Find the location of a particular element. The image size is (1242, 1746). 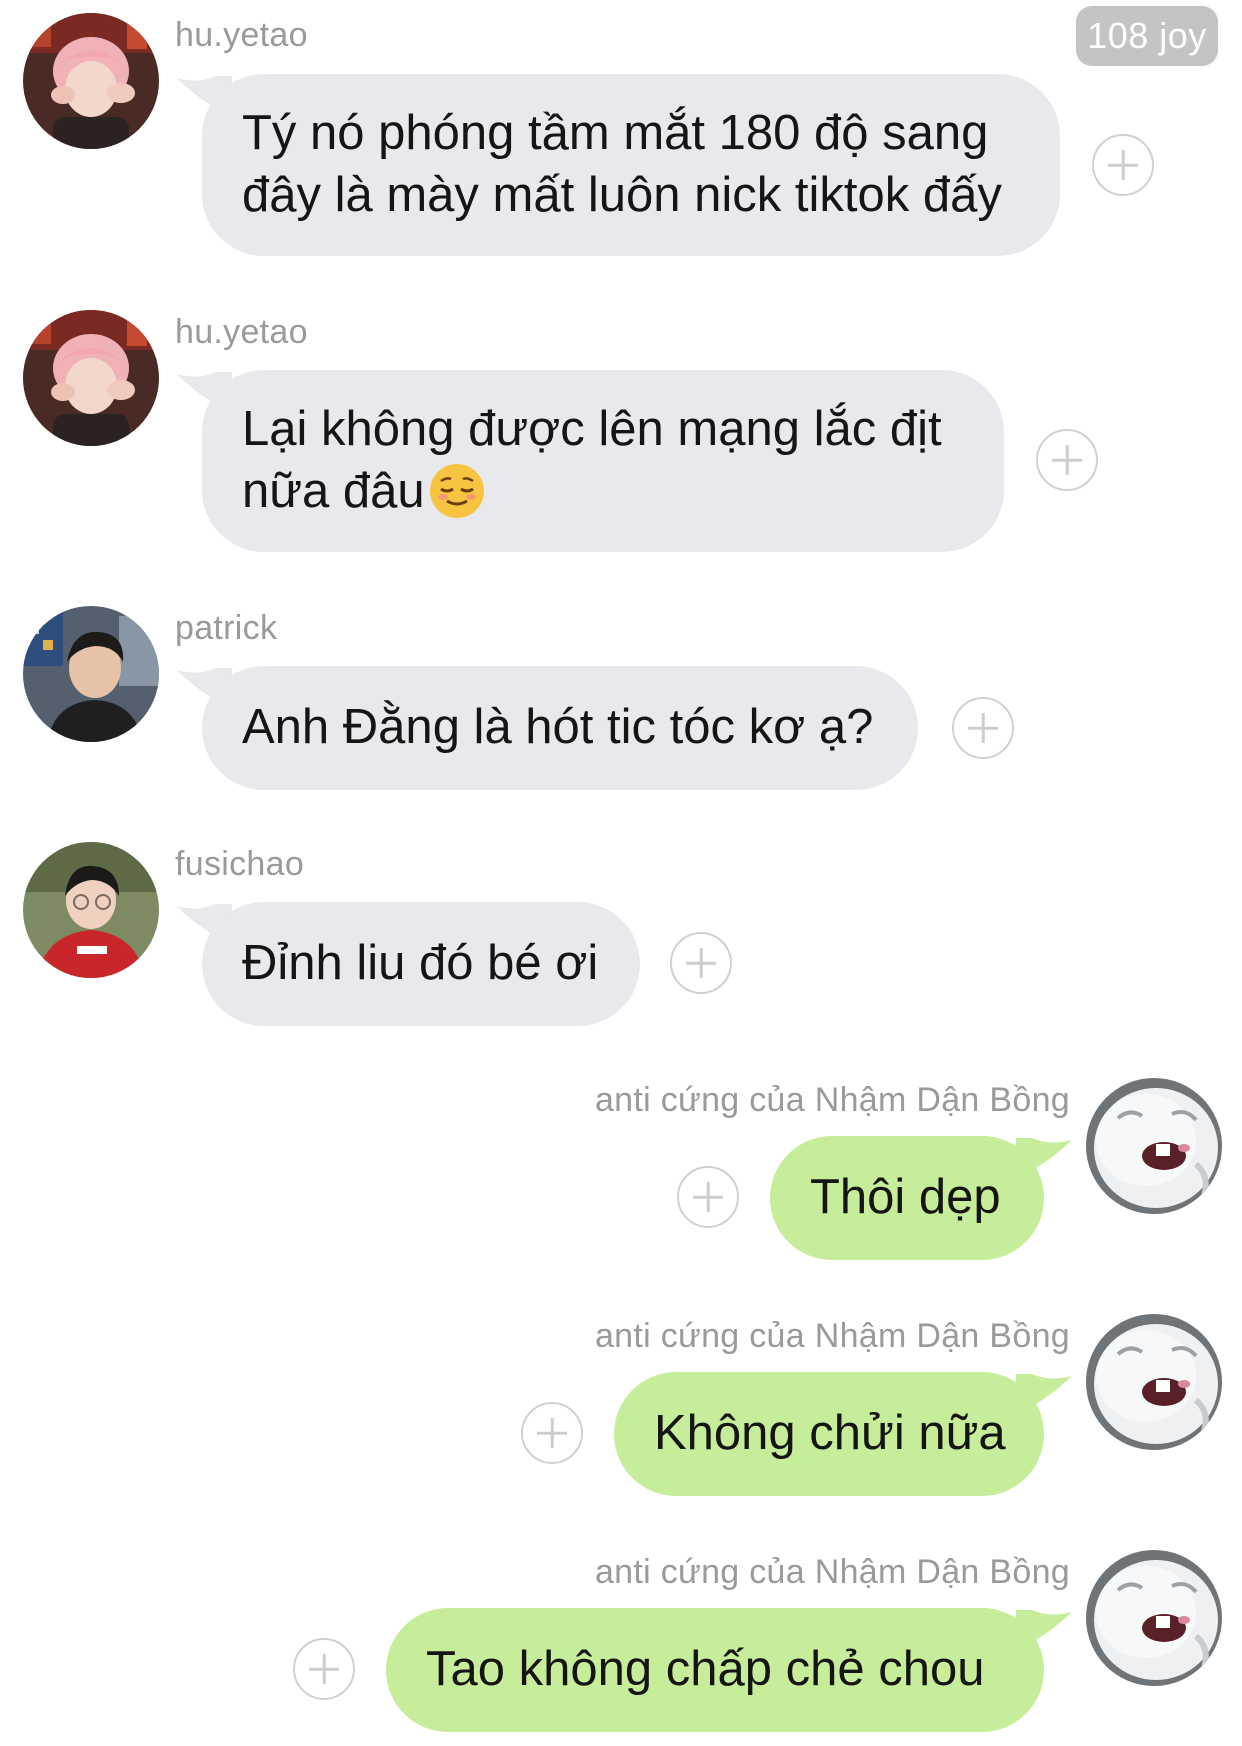

sender-name: fusichao is located at coordinates (240, 864).